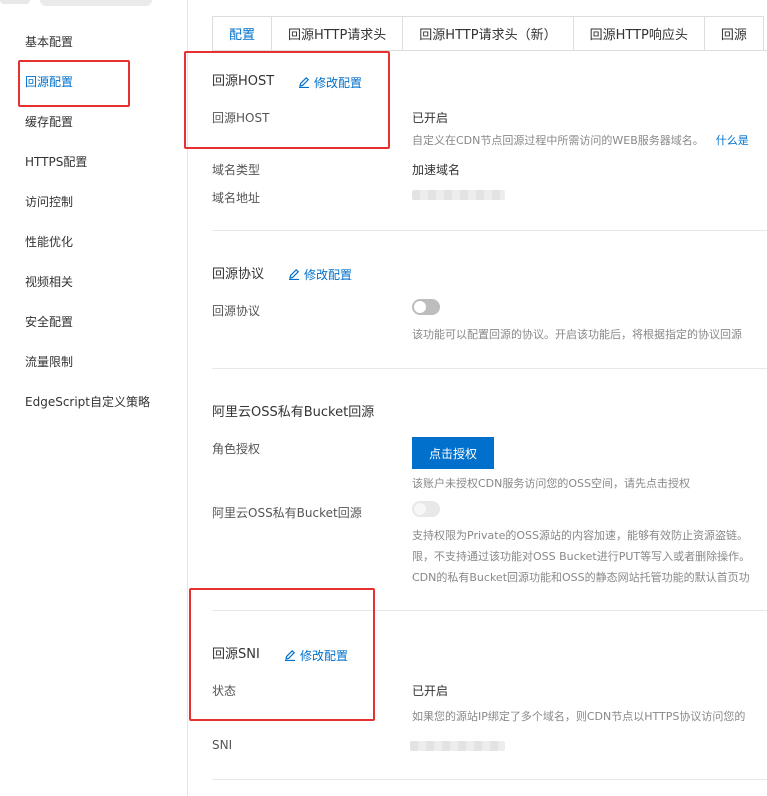  Describe the element at coordinates (426, 509) in the screenshot. I see `oss-bucket-toggle` at that location.